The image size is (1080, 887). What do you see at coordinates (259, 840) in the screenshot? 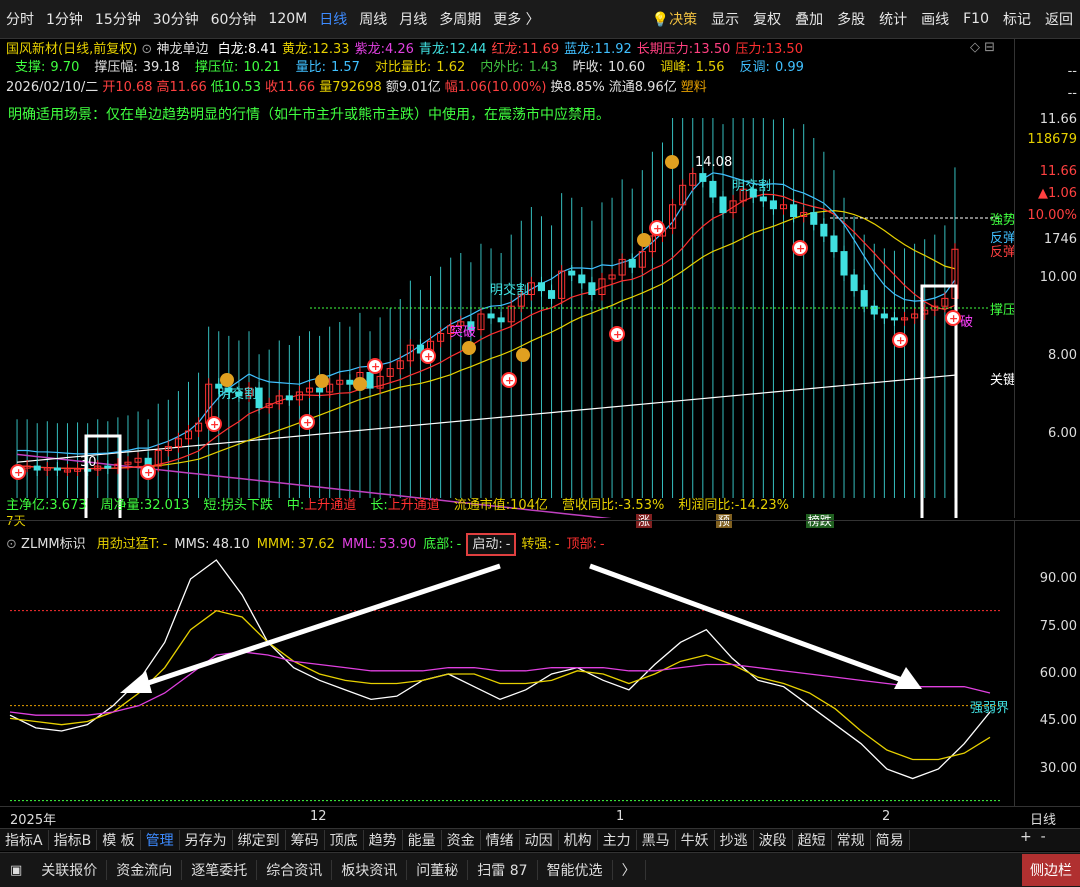
I see `indicator-tab-5: 绑定到` at bounding box center [259, 840].